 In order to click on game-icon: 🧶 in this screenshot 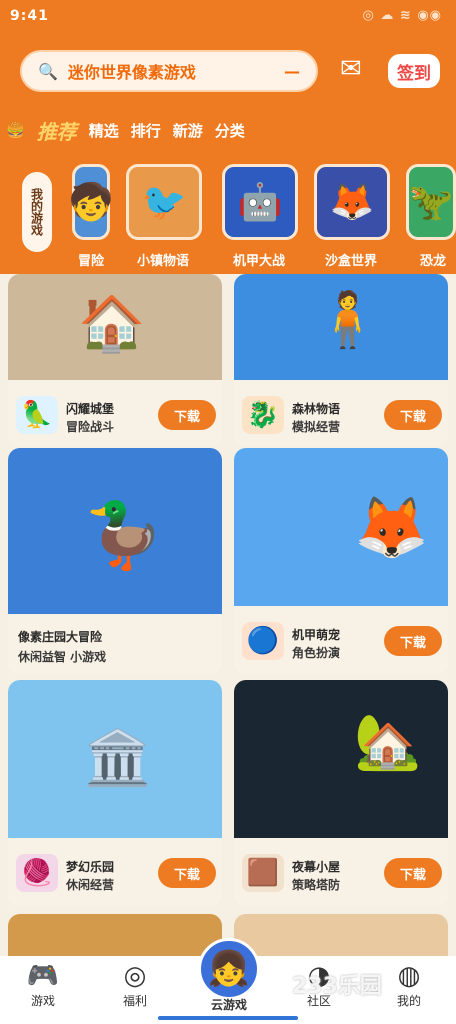, I will do `click(37, 873)`.